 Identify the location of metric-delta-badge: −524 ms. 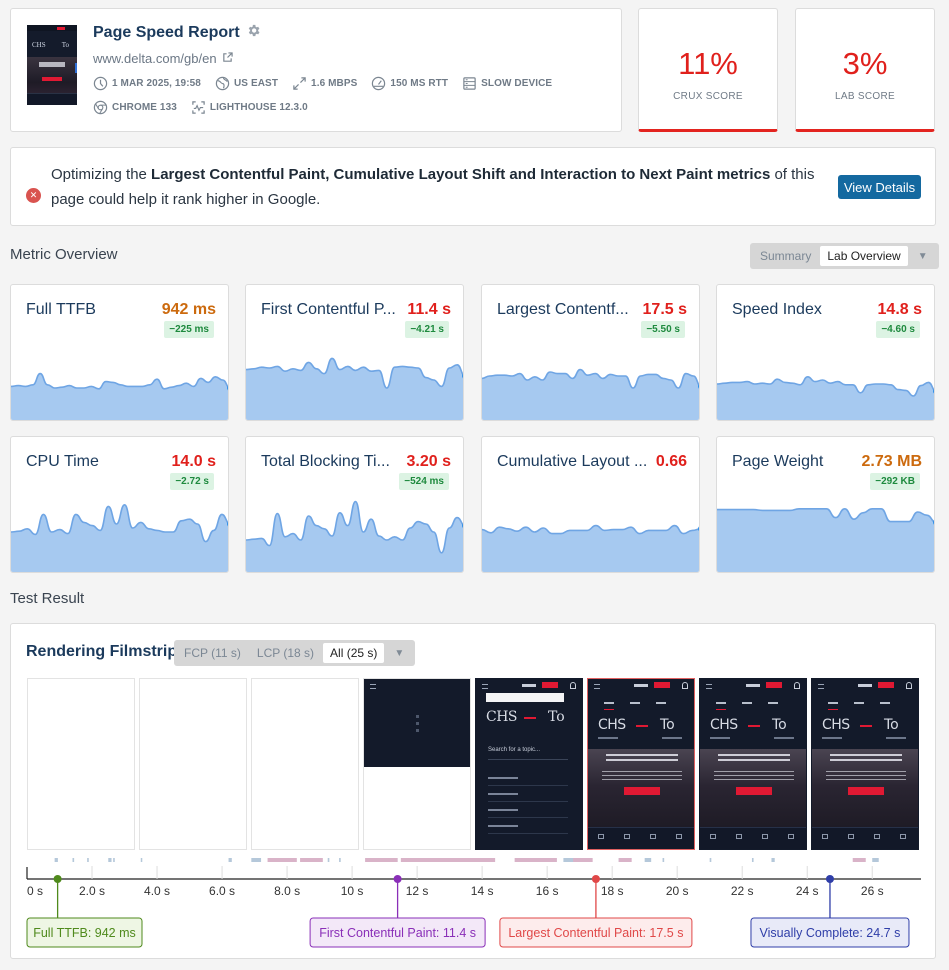
(424, 481).